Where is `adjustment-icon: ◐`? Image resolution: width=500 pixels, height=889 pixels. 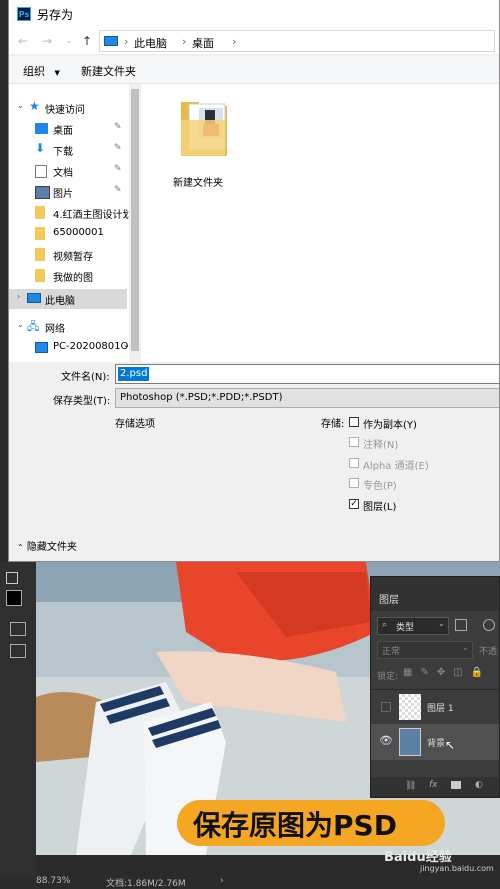 adjustment-icon: ◐ is located at coordinates (479, 785).